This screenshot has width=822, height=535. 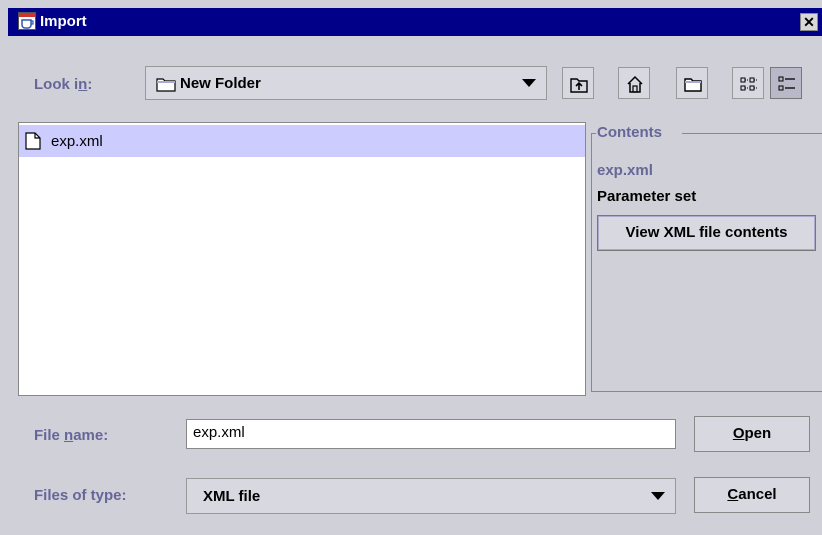 What do you see at coordinates (27, 21) in the screenshot?
I see `java-cup-icon` at bounding box center [27, 21].